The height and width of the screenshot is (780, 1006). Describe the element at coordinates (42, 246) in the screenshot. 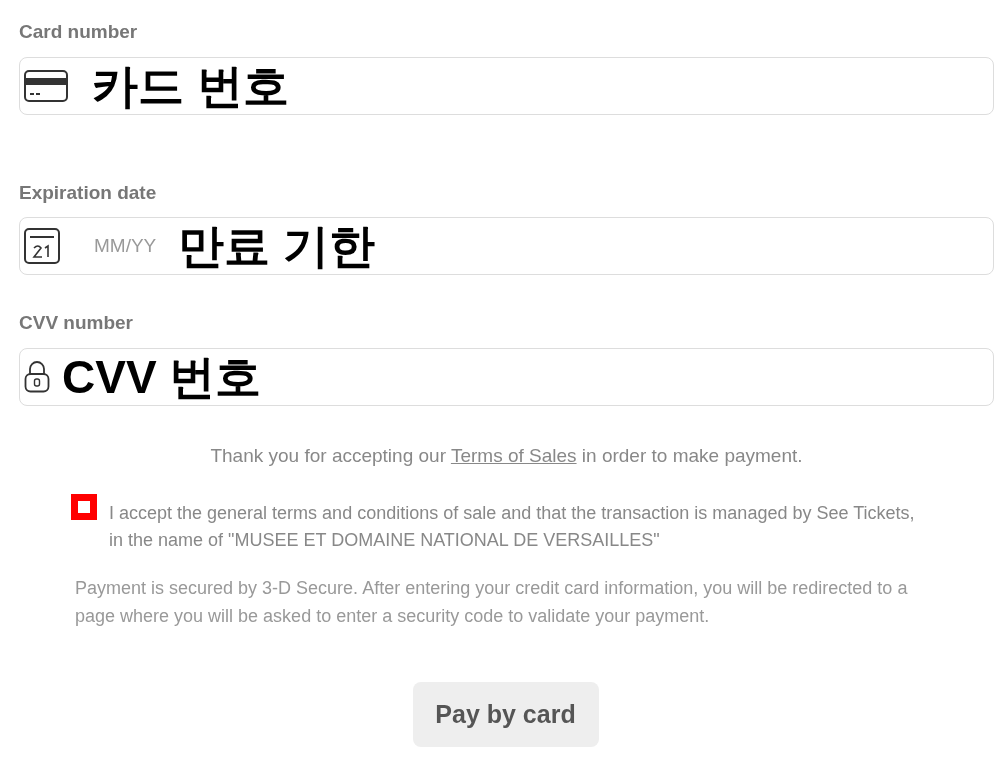

I see `calendar-icon` at that location.